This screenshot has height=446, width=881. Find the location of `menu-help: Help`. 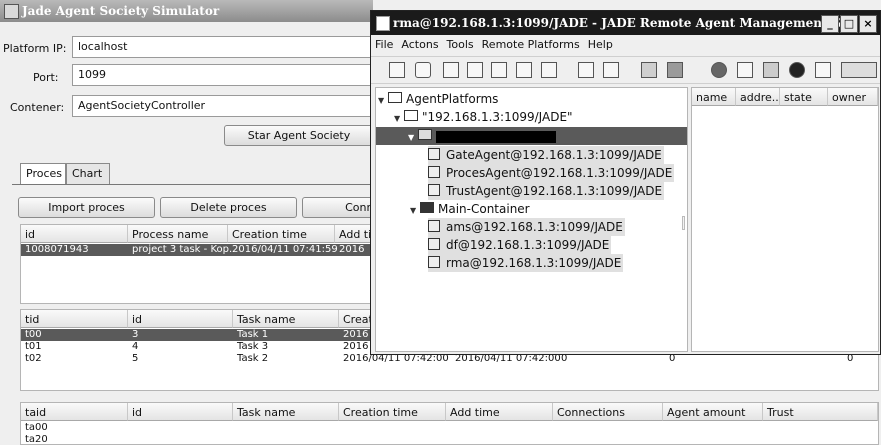

menu-help: Help is located at coordinates (600, 44).